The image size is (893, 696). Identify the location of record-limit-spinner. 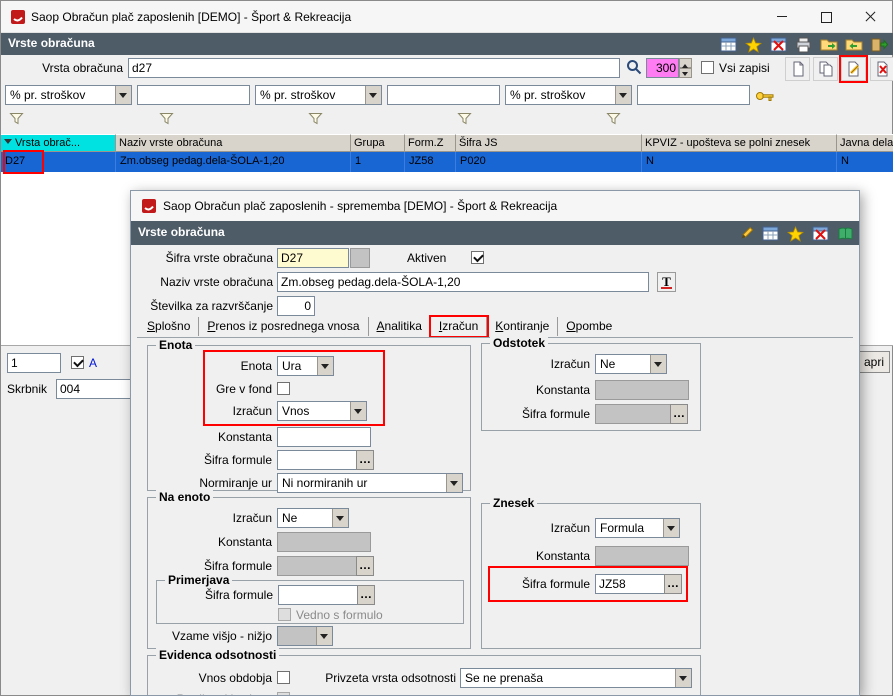
(685, 68).